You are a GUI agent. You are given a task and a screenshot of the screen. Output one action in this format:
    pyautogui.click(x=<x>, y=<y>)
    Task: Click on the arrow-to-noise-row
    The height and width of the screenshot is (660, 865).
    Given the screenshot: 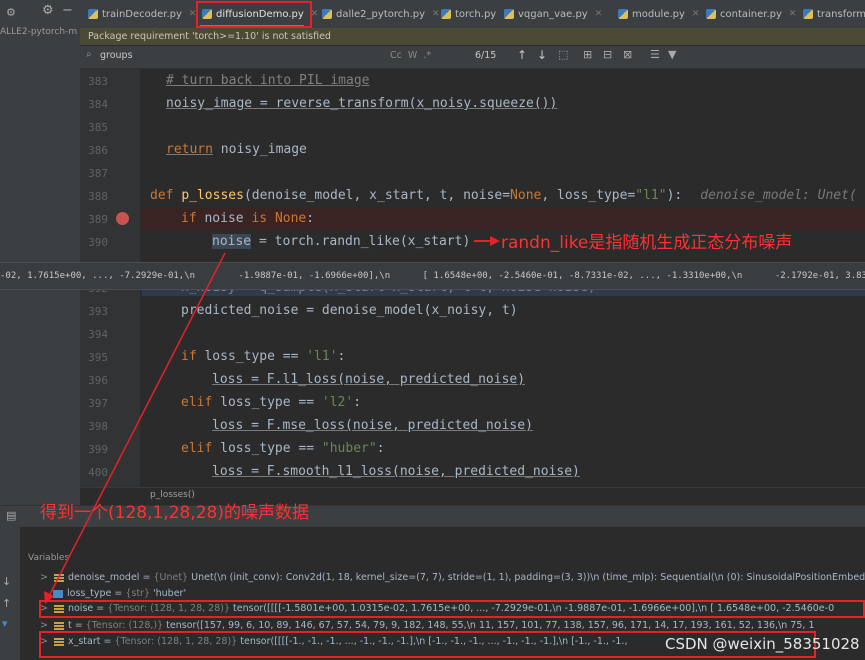 What is the action you would take?
    pyautogui.click(x=136, y=425)
    